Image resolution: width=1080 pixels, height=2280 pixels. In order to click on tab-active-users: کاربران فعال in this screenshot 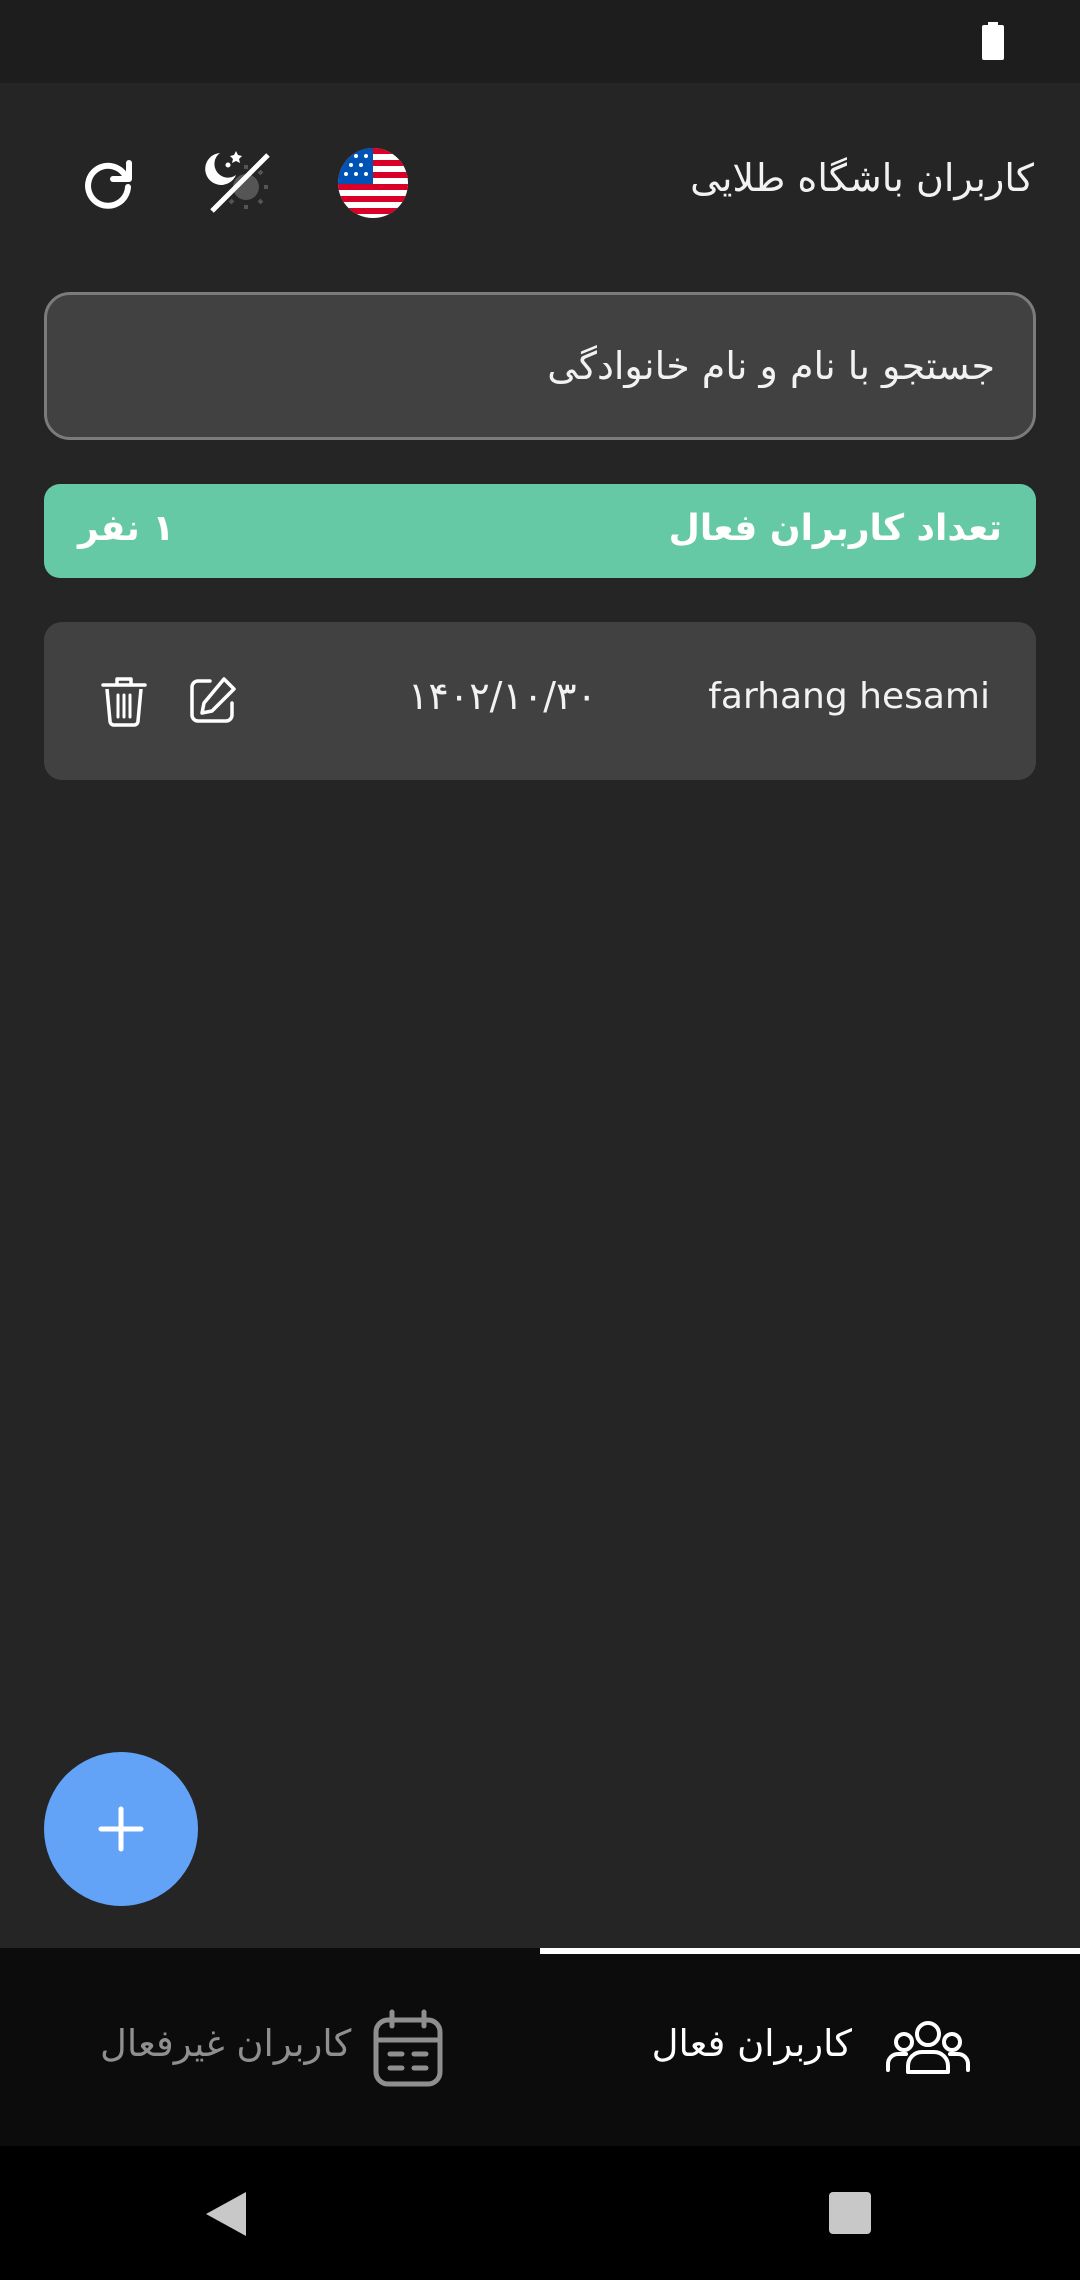, I will do `click(810, 2047)`.